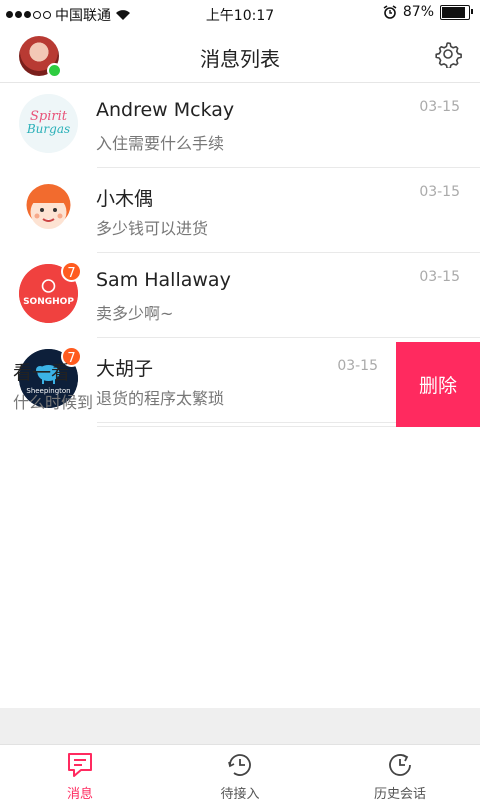 This screenshot has width=480, height=802. What do you see at coordinates (399, 794) in the screenshot?
I see `tab-label: 历史会话` at bounding box center [399, 794].